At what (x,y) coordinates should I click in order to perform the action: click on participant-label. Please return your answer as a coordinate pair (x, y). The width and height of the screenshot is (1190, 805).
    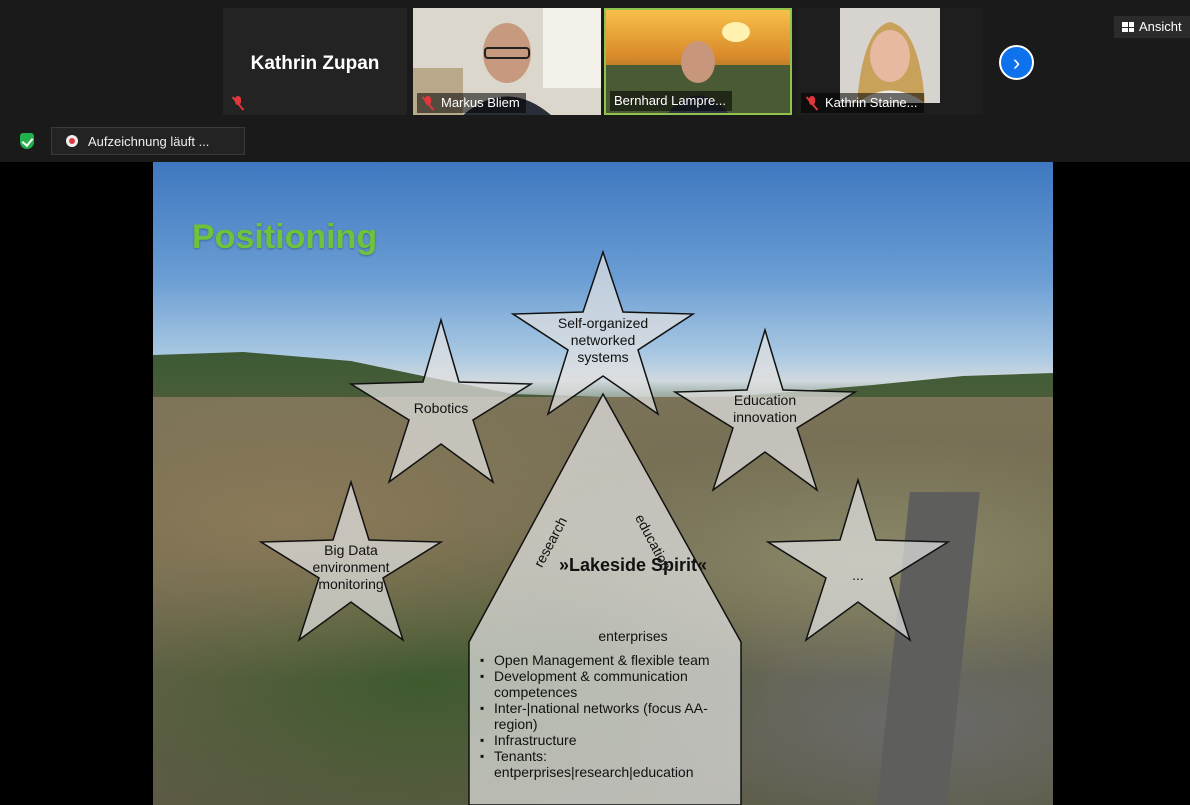
    Looking at the image, I should click on (239, 103).